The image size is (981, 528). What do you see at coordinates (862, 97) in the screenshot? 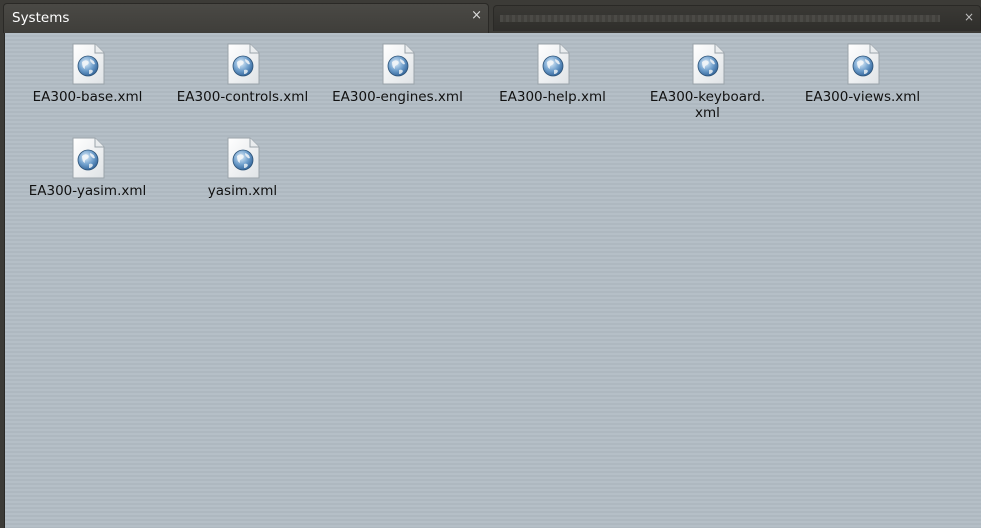
I see `file-name: EA300-views.xml` at bounding box center [862, 97].